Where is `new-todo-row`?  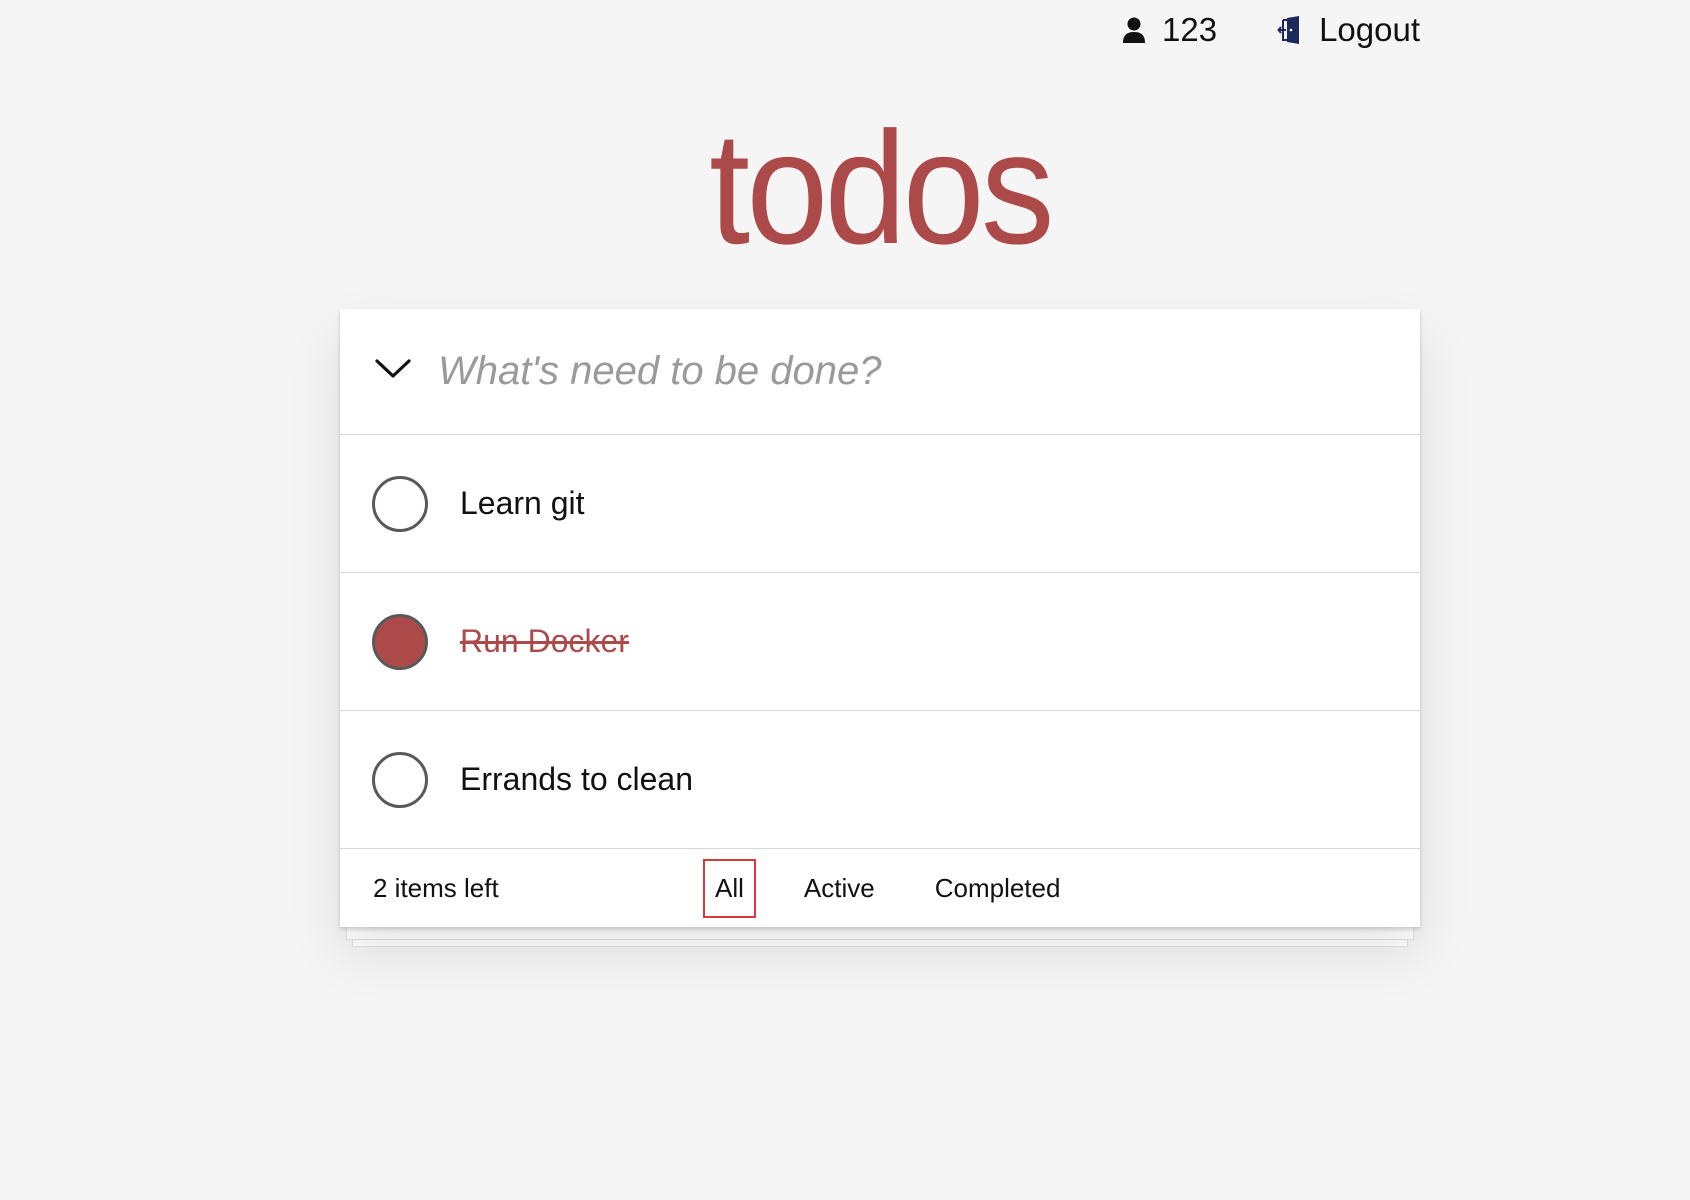
new-todo-row is located at coordinates (880, 372).